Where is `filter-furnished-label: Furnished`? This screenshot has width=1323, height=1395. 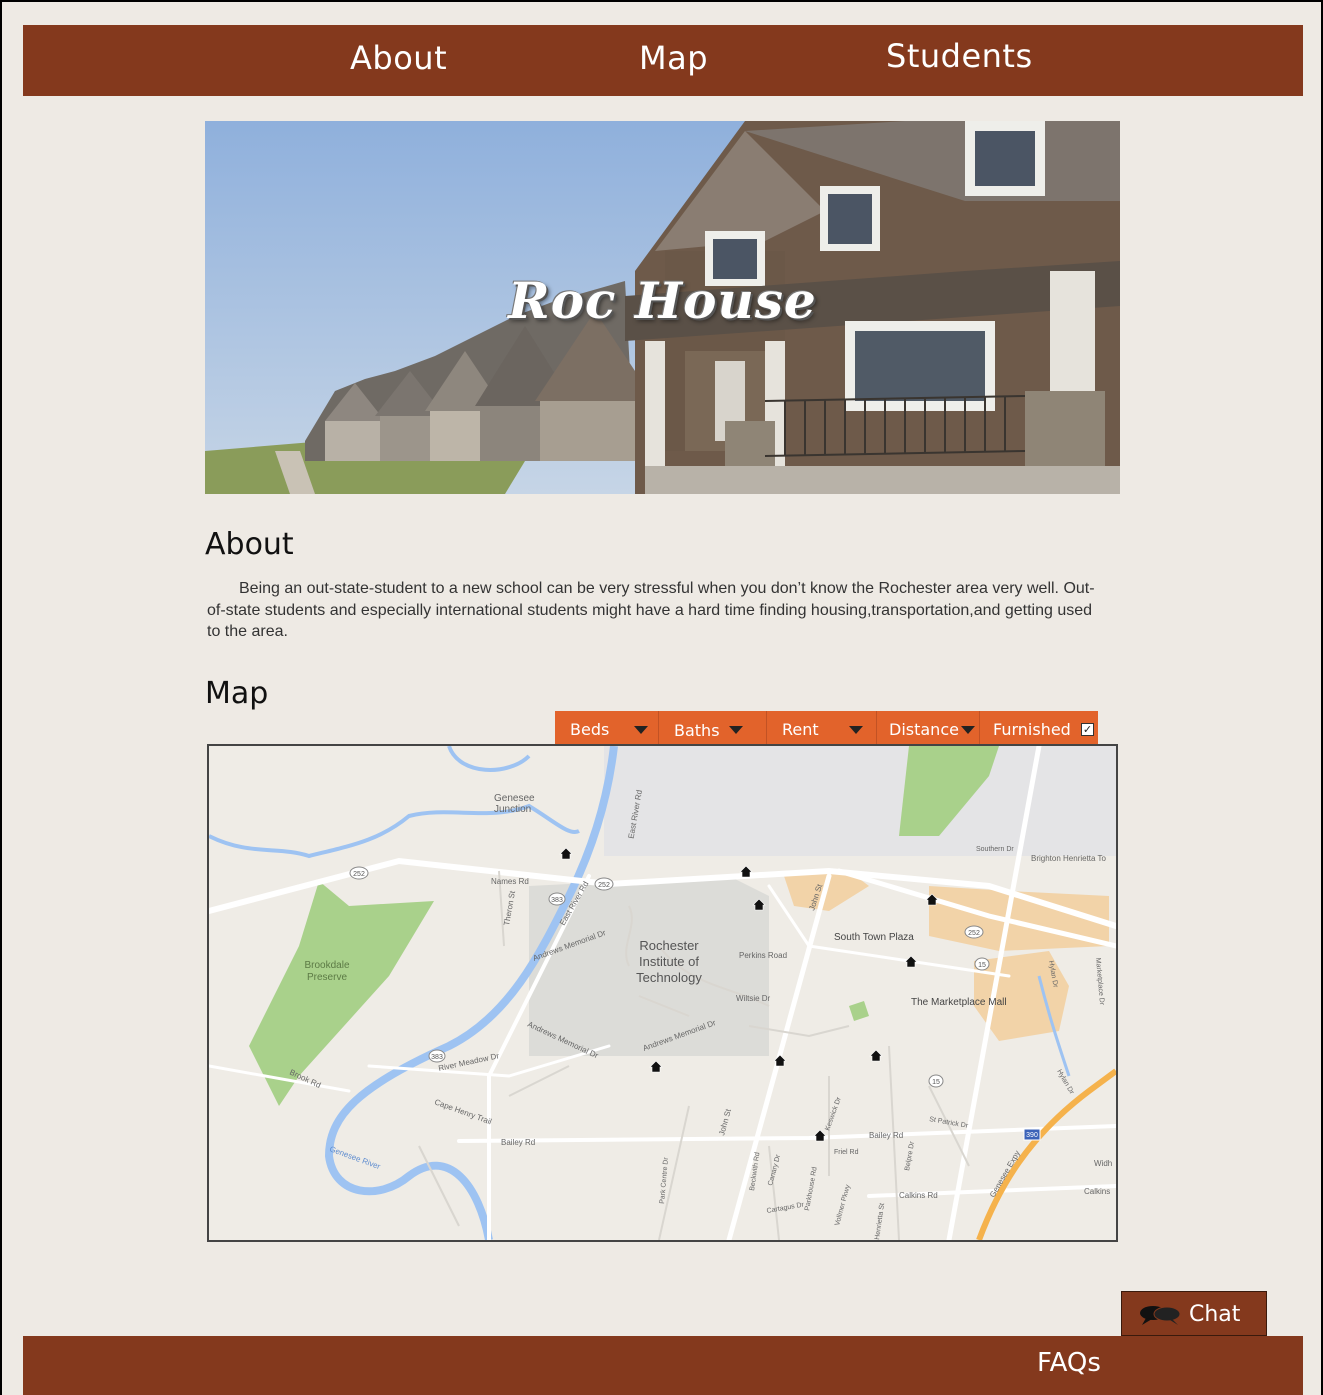 filter-furnished-label: Furnished is located at coordinates (1032, 729).